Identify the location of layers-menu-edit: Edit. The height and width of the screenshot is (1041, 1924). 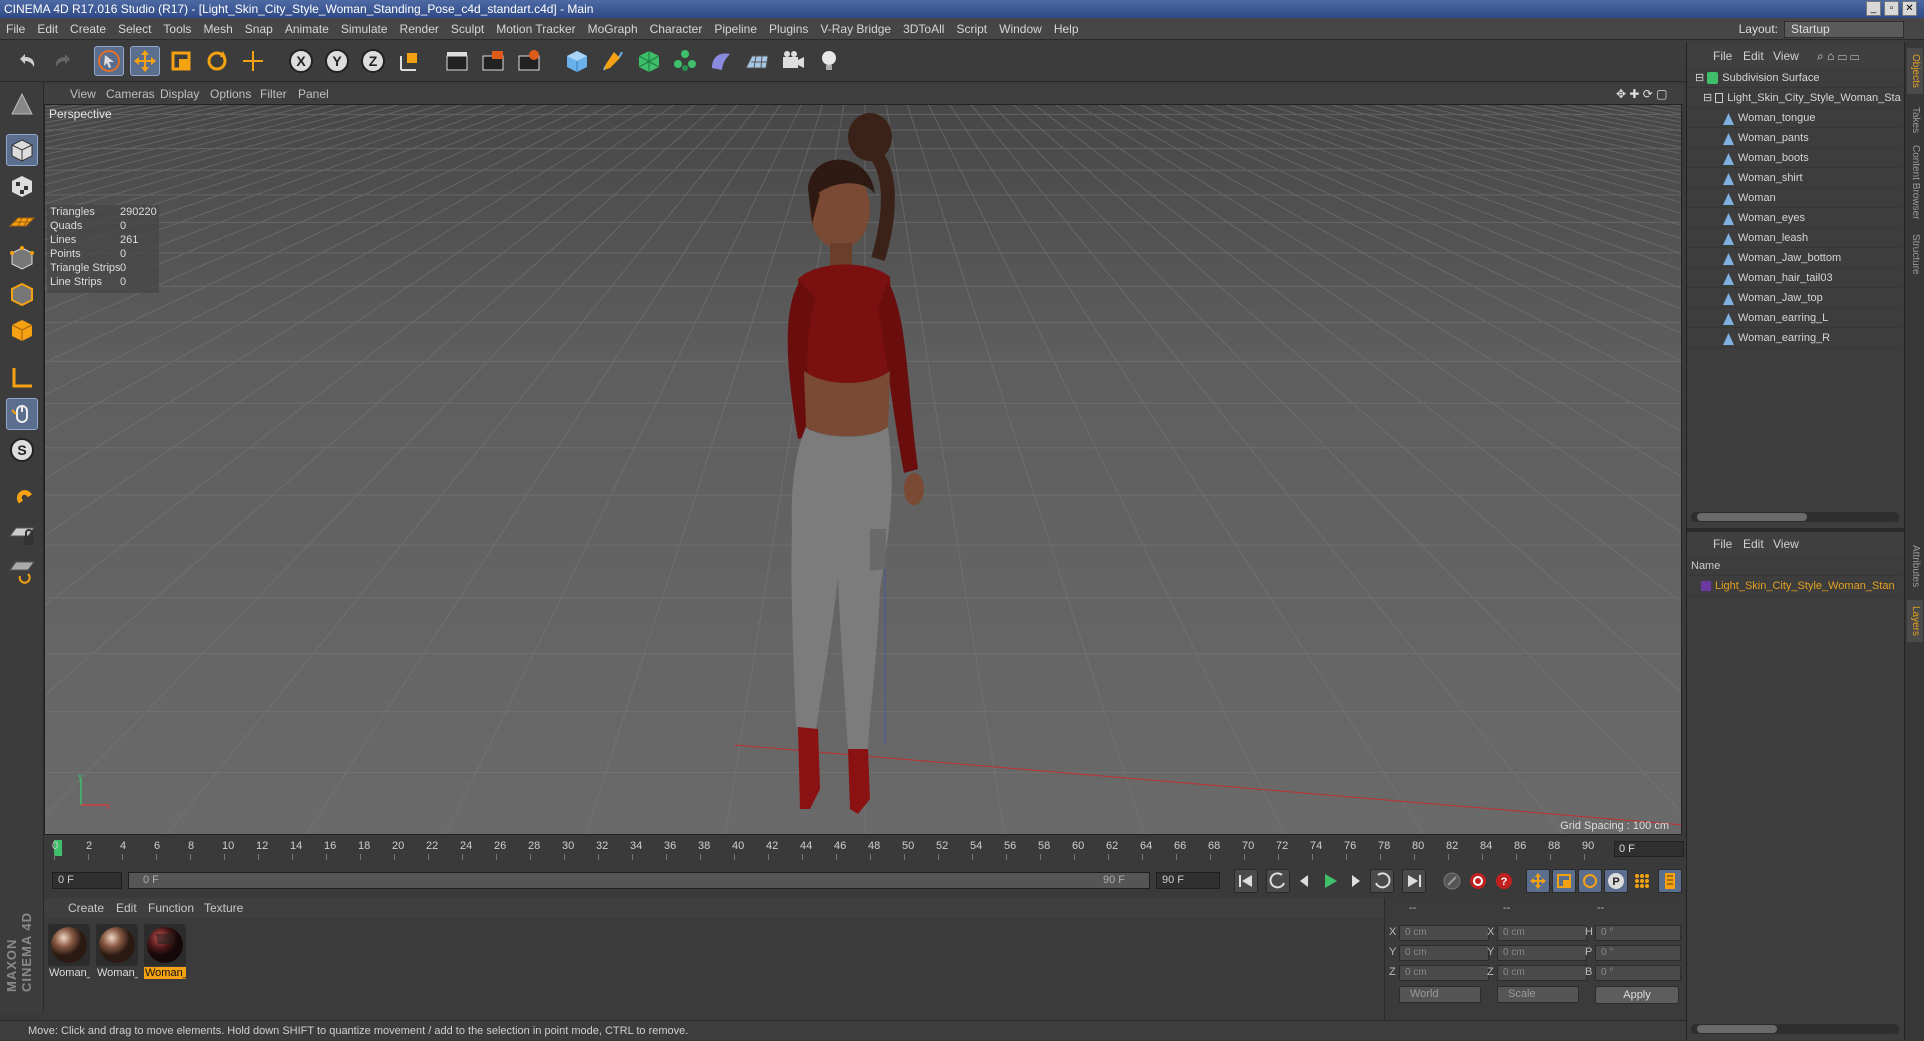
(1753, 544).